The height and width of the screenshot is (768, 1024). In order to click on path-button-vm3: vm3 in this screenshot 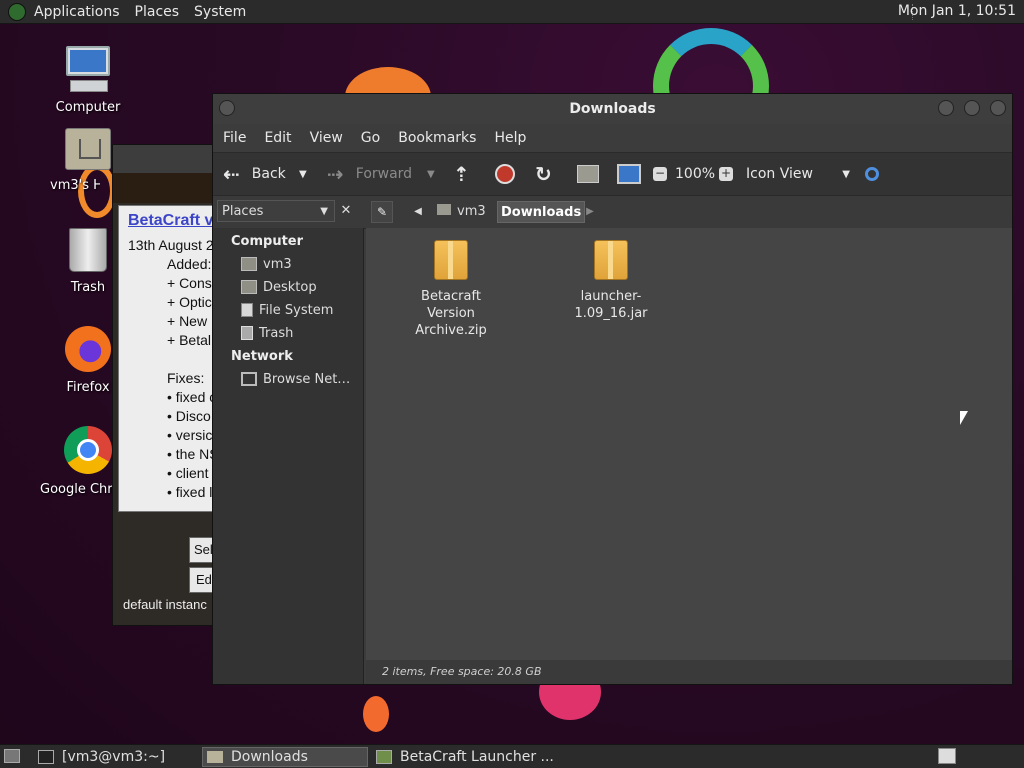, I will do `click(461, 212)`.